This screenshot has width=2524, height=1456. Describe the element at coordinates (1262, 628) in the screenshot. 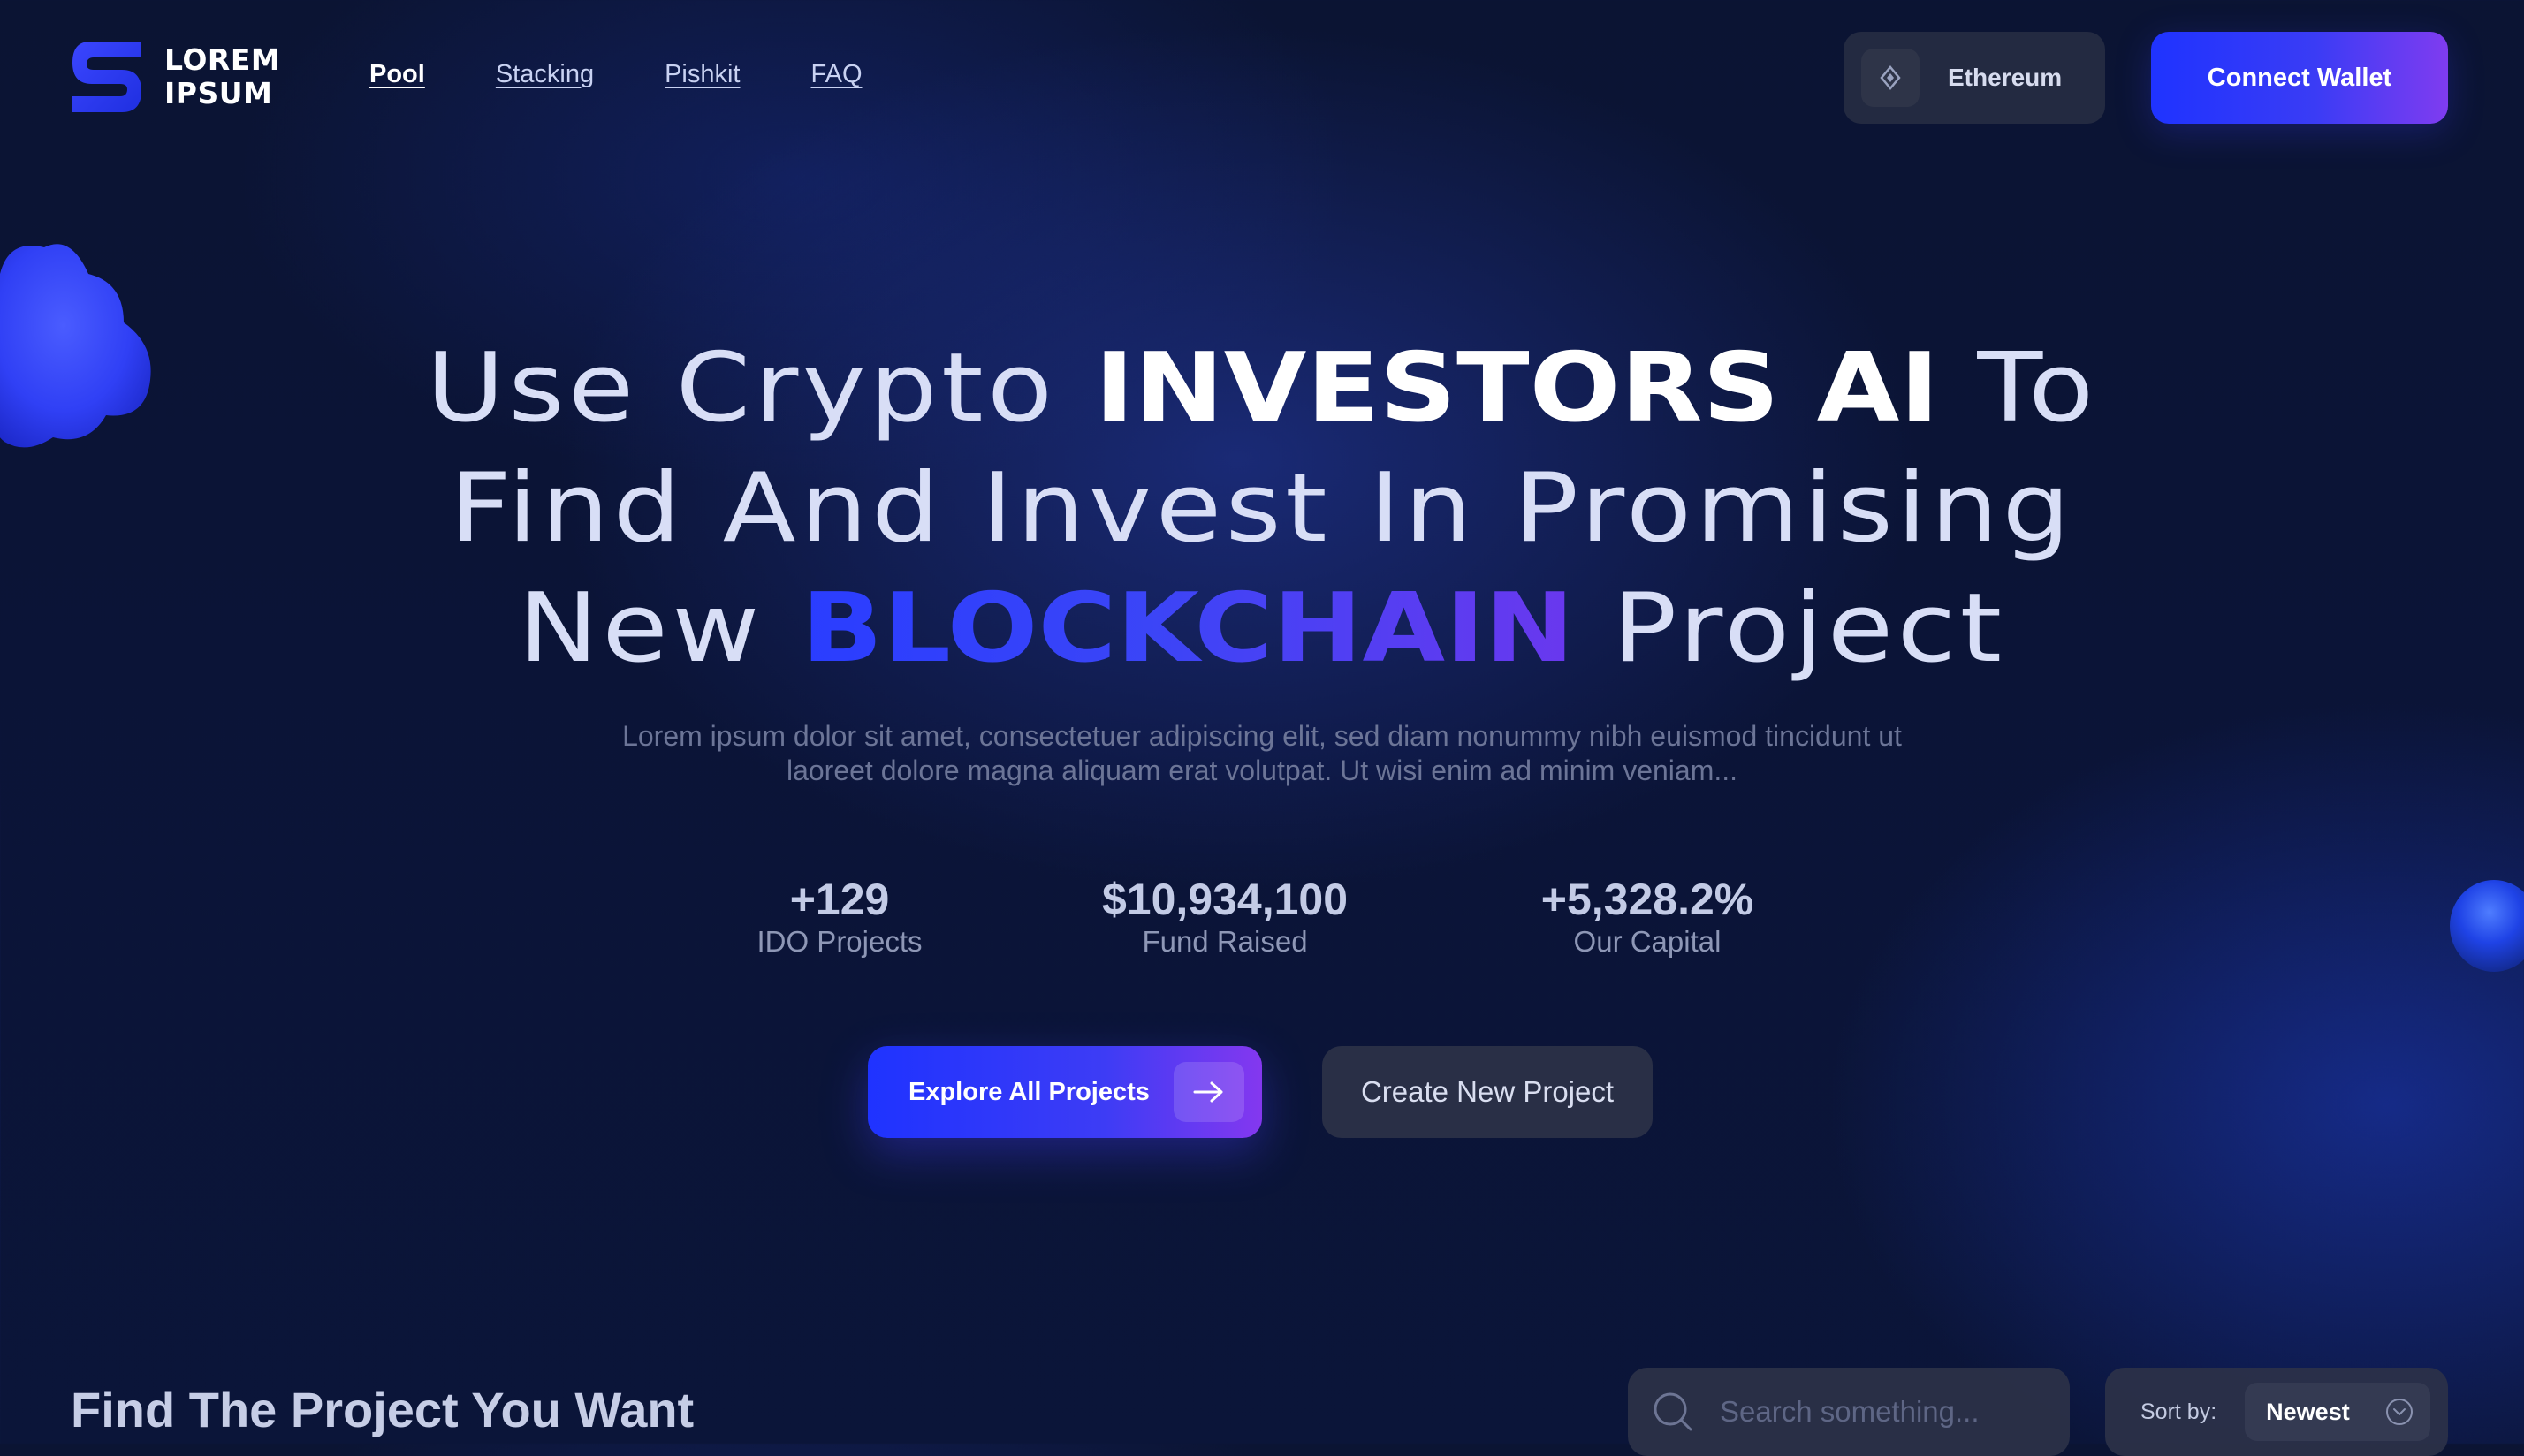

I see `hero-title-line-3: New BLOCKCHAIN Project` at that location.